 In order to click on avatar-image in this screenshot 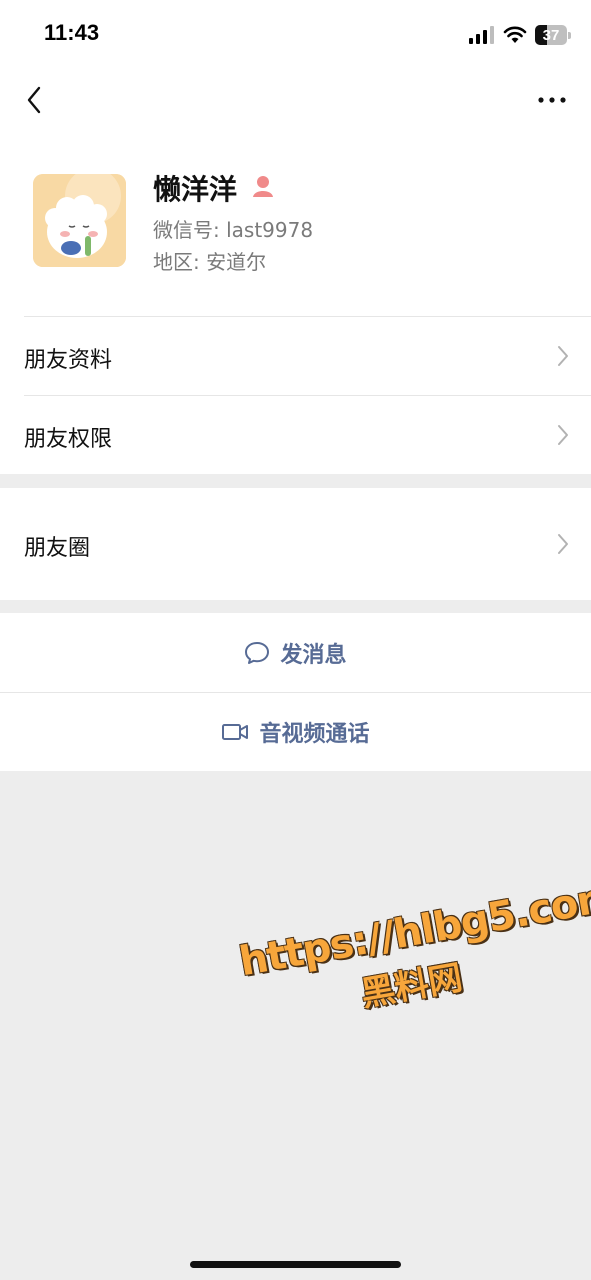, I will do `click(79, 220)`.